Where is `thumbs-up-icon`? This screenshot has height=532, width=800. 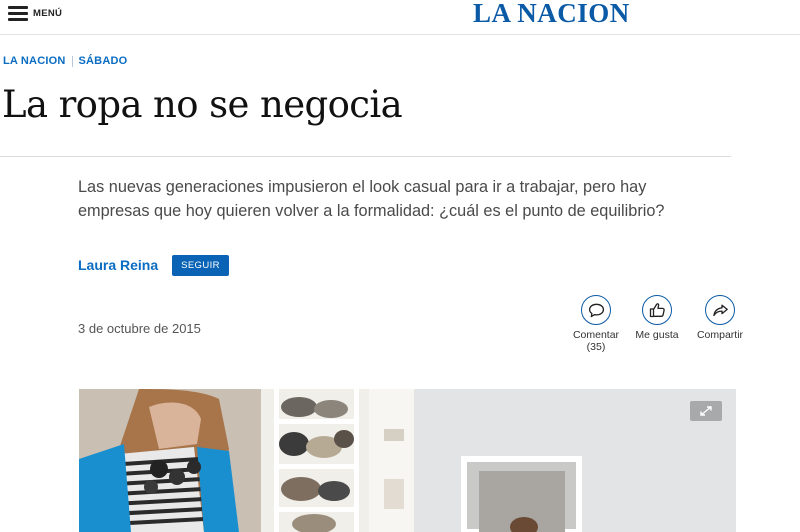
thumbs-up-icon is located at coordinates (657, 310).